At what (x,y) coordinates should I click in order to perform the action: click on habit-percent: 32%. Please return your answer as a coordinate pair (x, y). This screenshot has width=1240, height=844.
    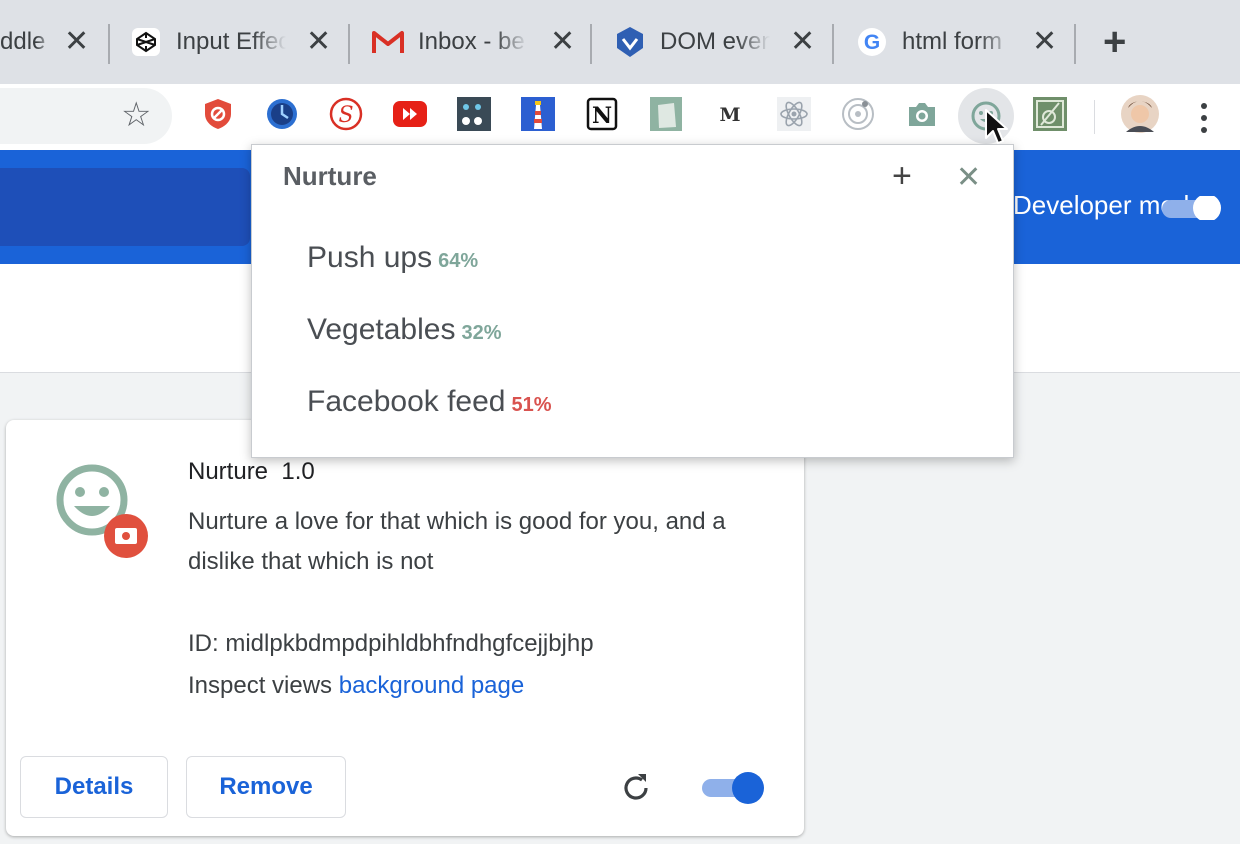
    Looking at the image, I should click on (481, 333).